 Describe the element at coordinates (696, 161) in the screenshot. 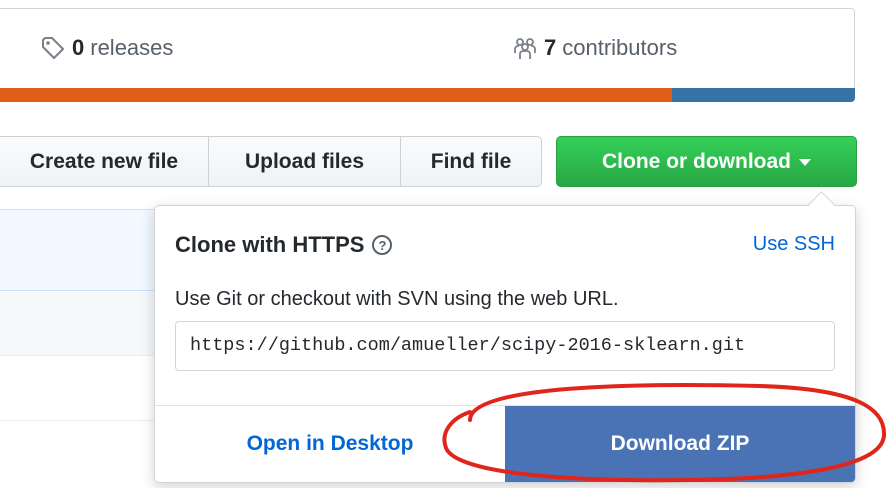

I see `clone-or-download-label: Clone or download` at that location.